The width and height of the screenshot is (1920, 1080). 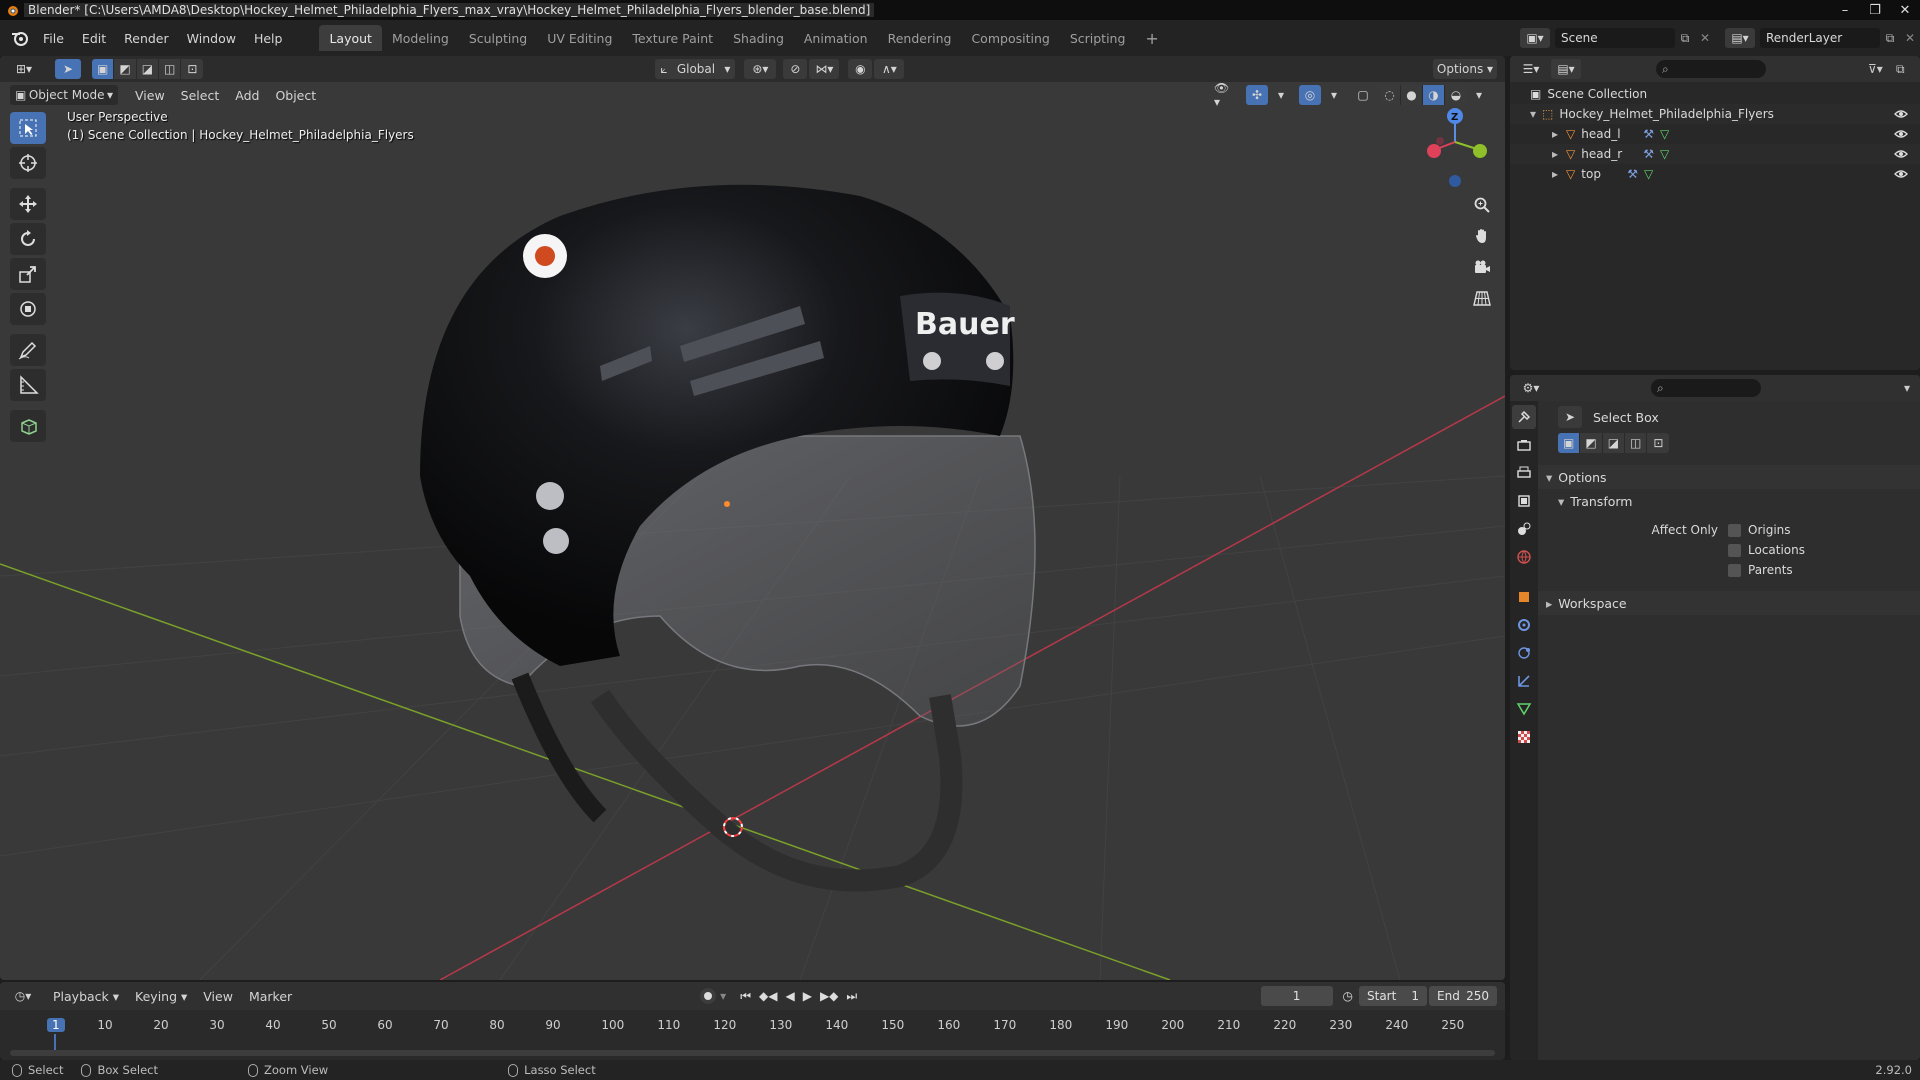 I want to click on view-layer-field: RenderLayer, so click(x=1820, y=38).